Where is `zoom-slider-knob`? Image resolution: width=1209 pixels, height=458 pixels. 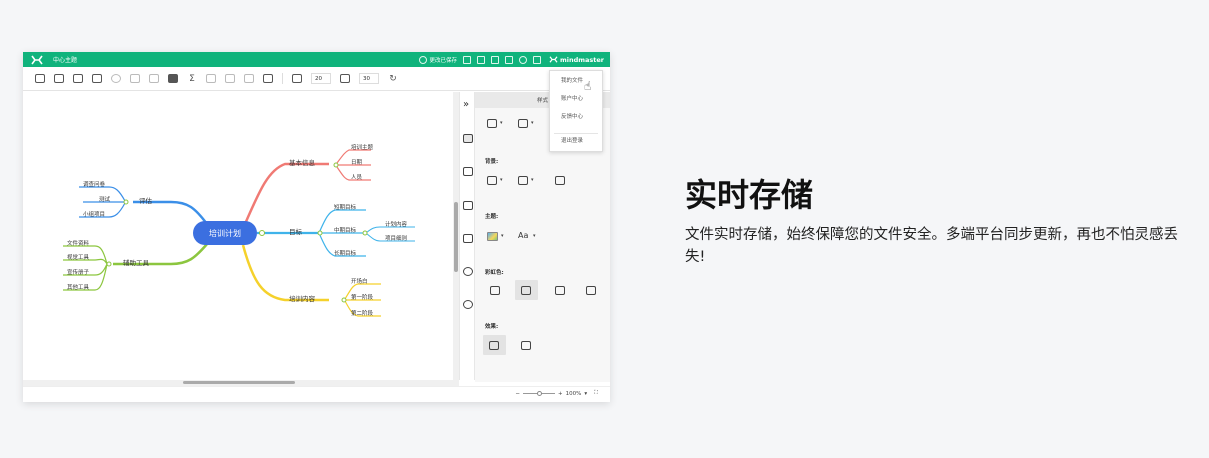 zoom-slider-knob is located at coordinates (540, 393).